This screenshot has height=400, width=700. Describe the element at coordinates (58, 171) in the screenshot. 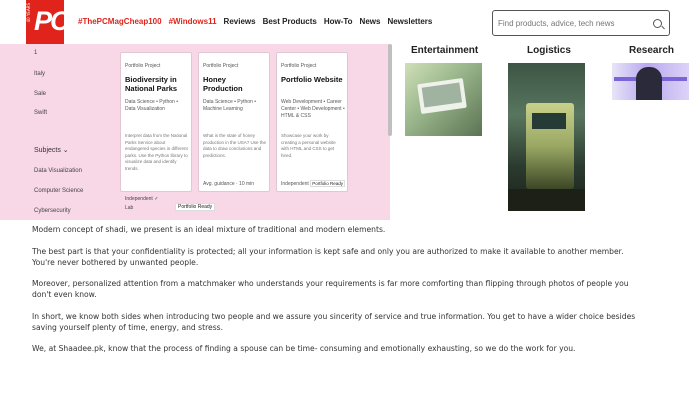

I see `subject-item: Data Visualization` at that location.